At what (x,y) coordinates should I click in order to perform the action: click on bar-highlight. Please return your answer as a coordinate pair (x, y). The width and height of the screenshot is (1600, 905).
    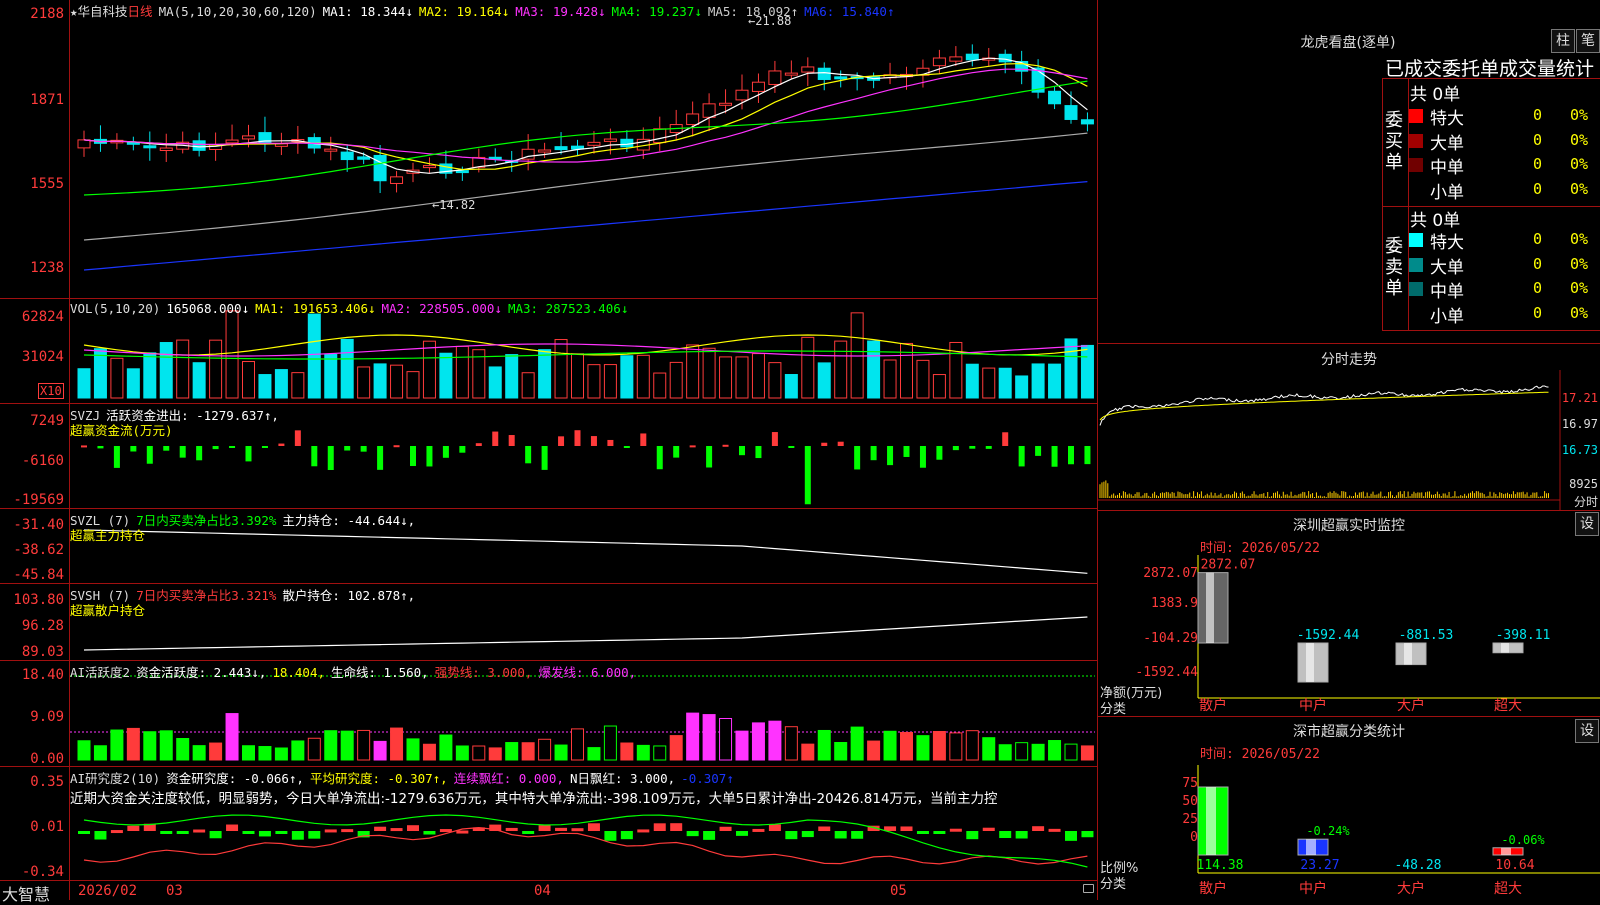
    Looking at the image, I should click on (1505, 648).